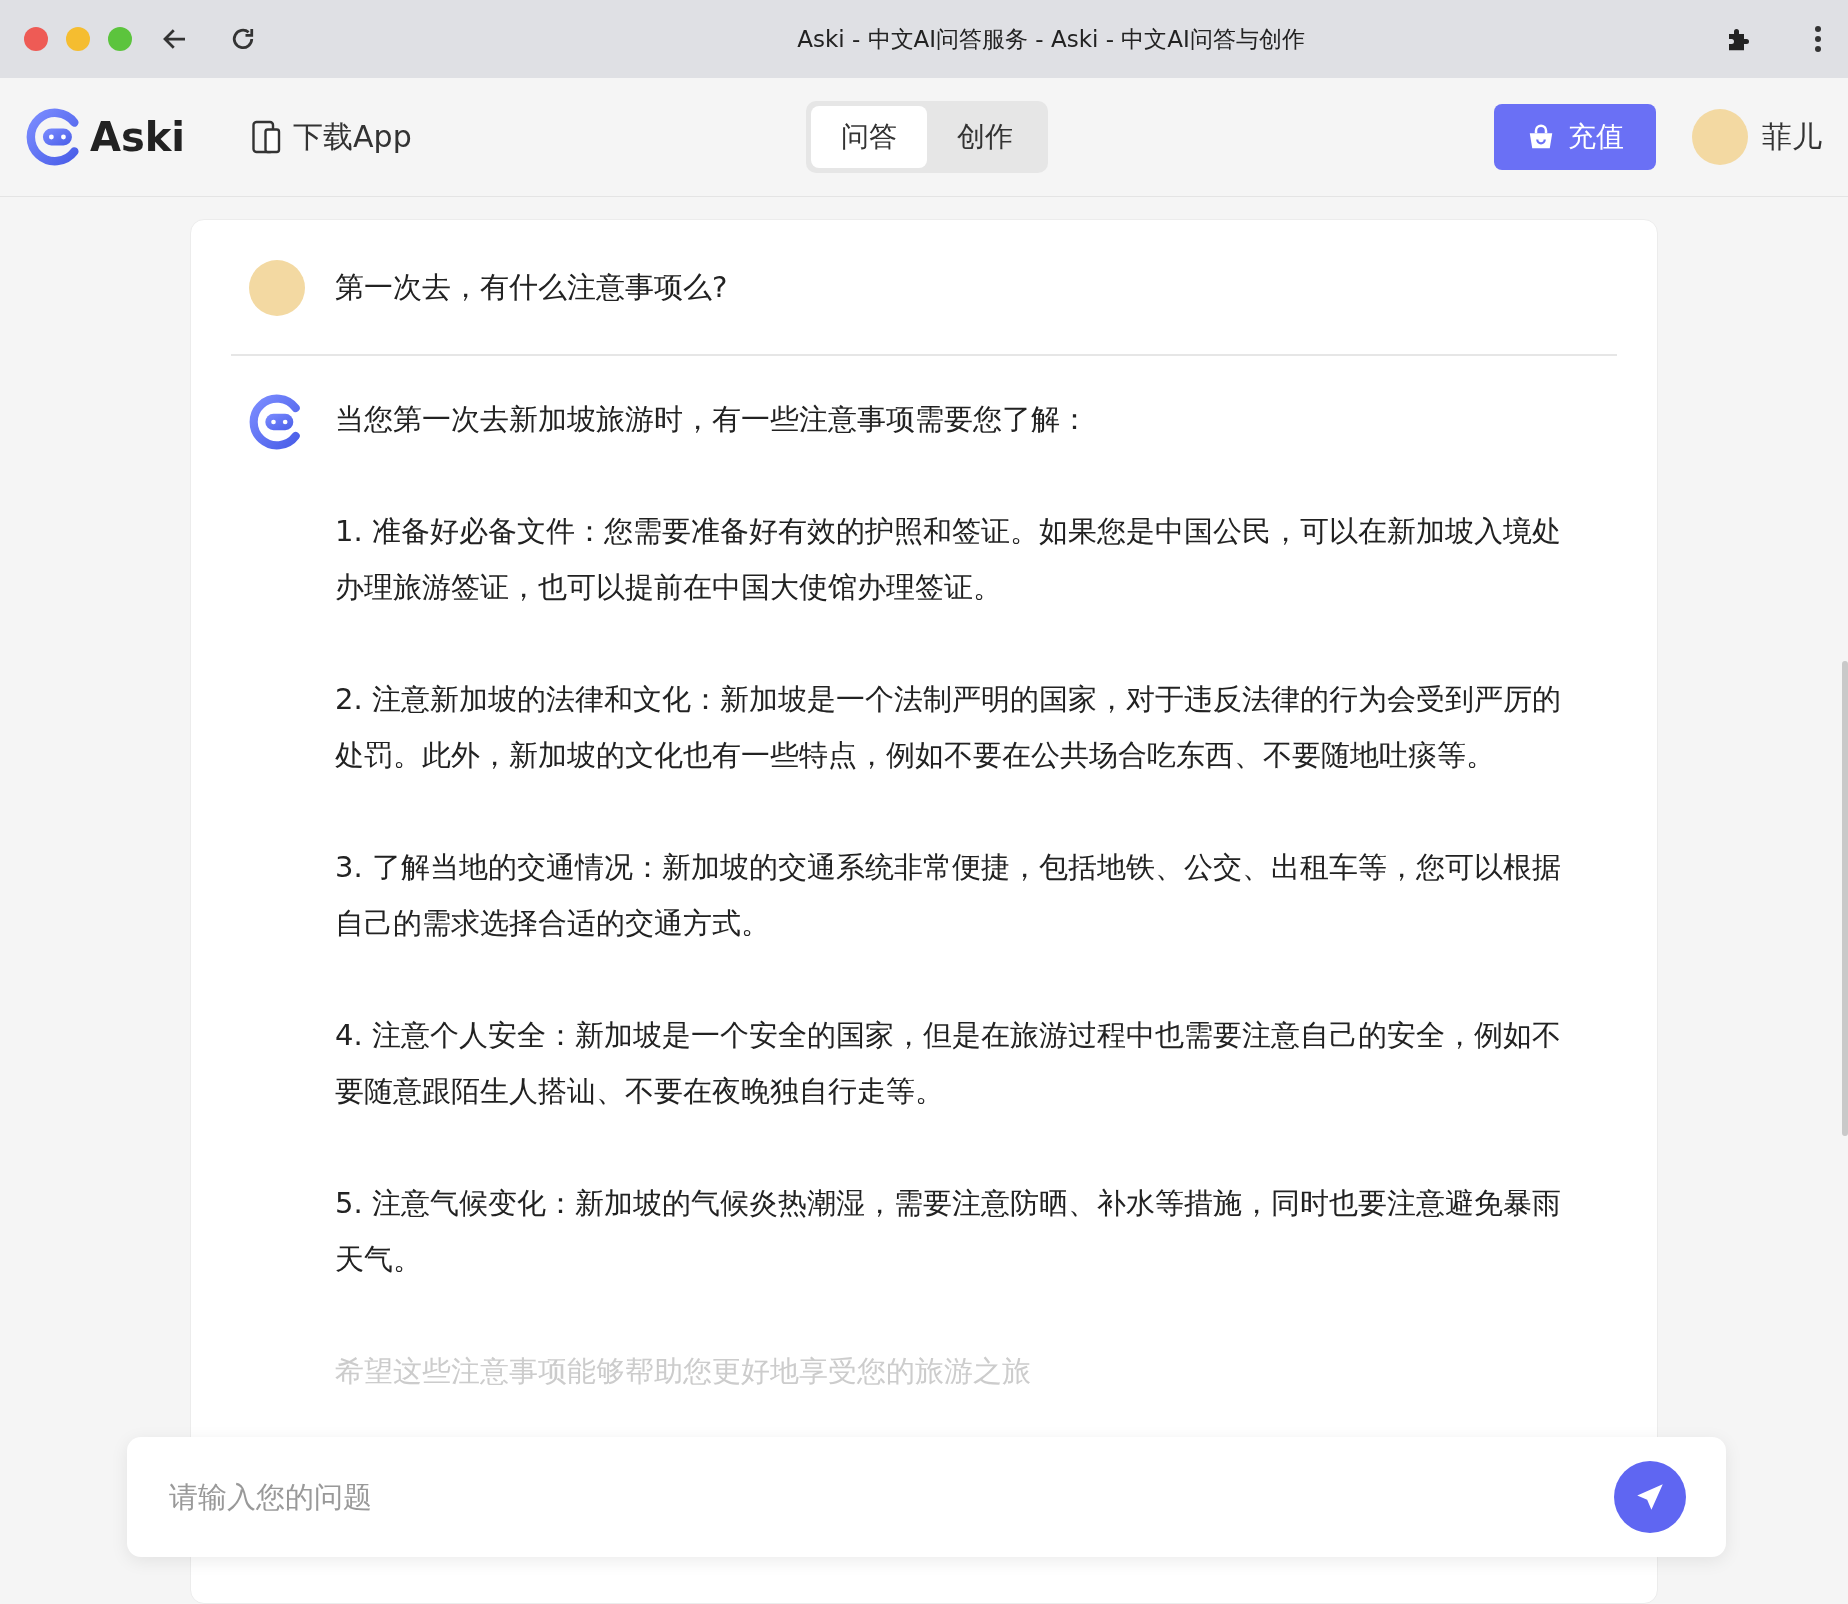 The width and height of the screenshot is (1848, 1604). What do you see at coordinates (948, 895) in the screenshot?
I see `answer-paragraph: 3. 了解当地的交通情况：新加坡的交通系统非常便捷，包括地铁、公交、出租车等，您可以根据自己的需求选择合适的交通方式。` at bounding box center [948, 895].